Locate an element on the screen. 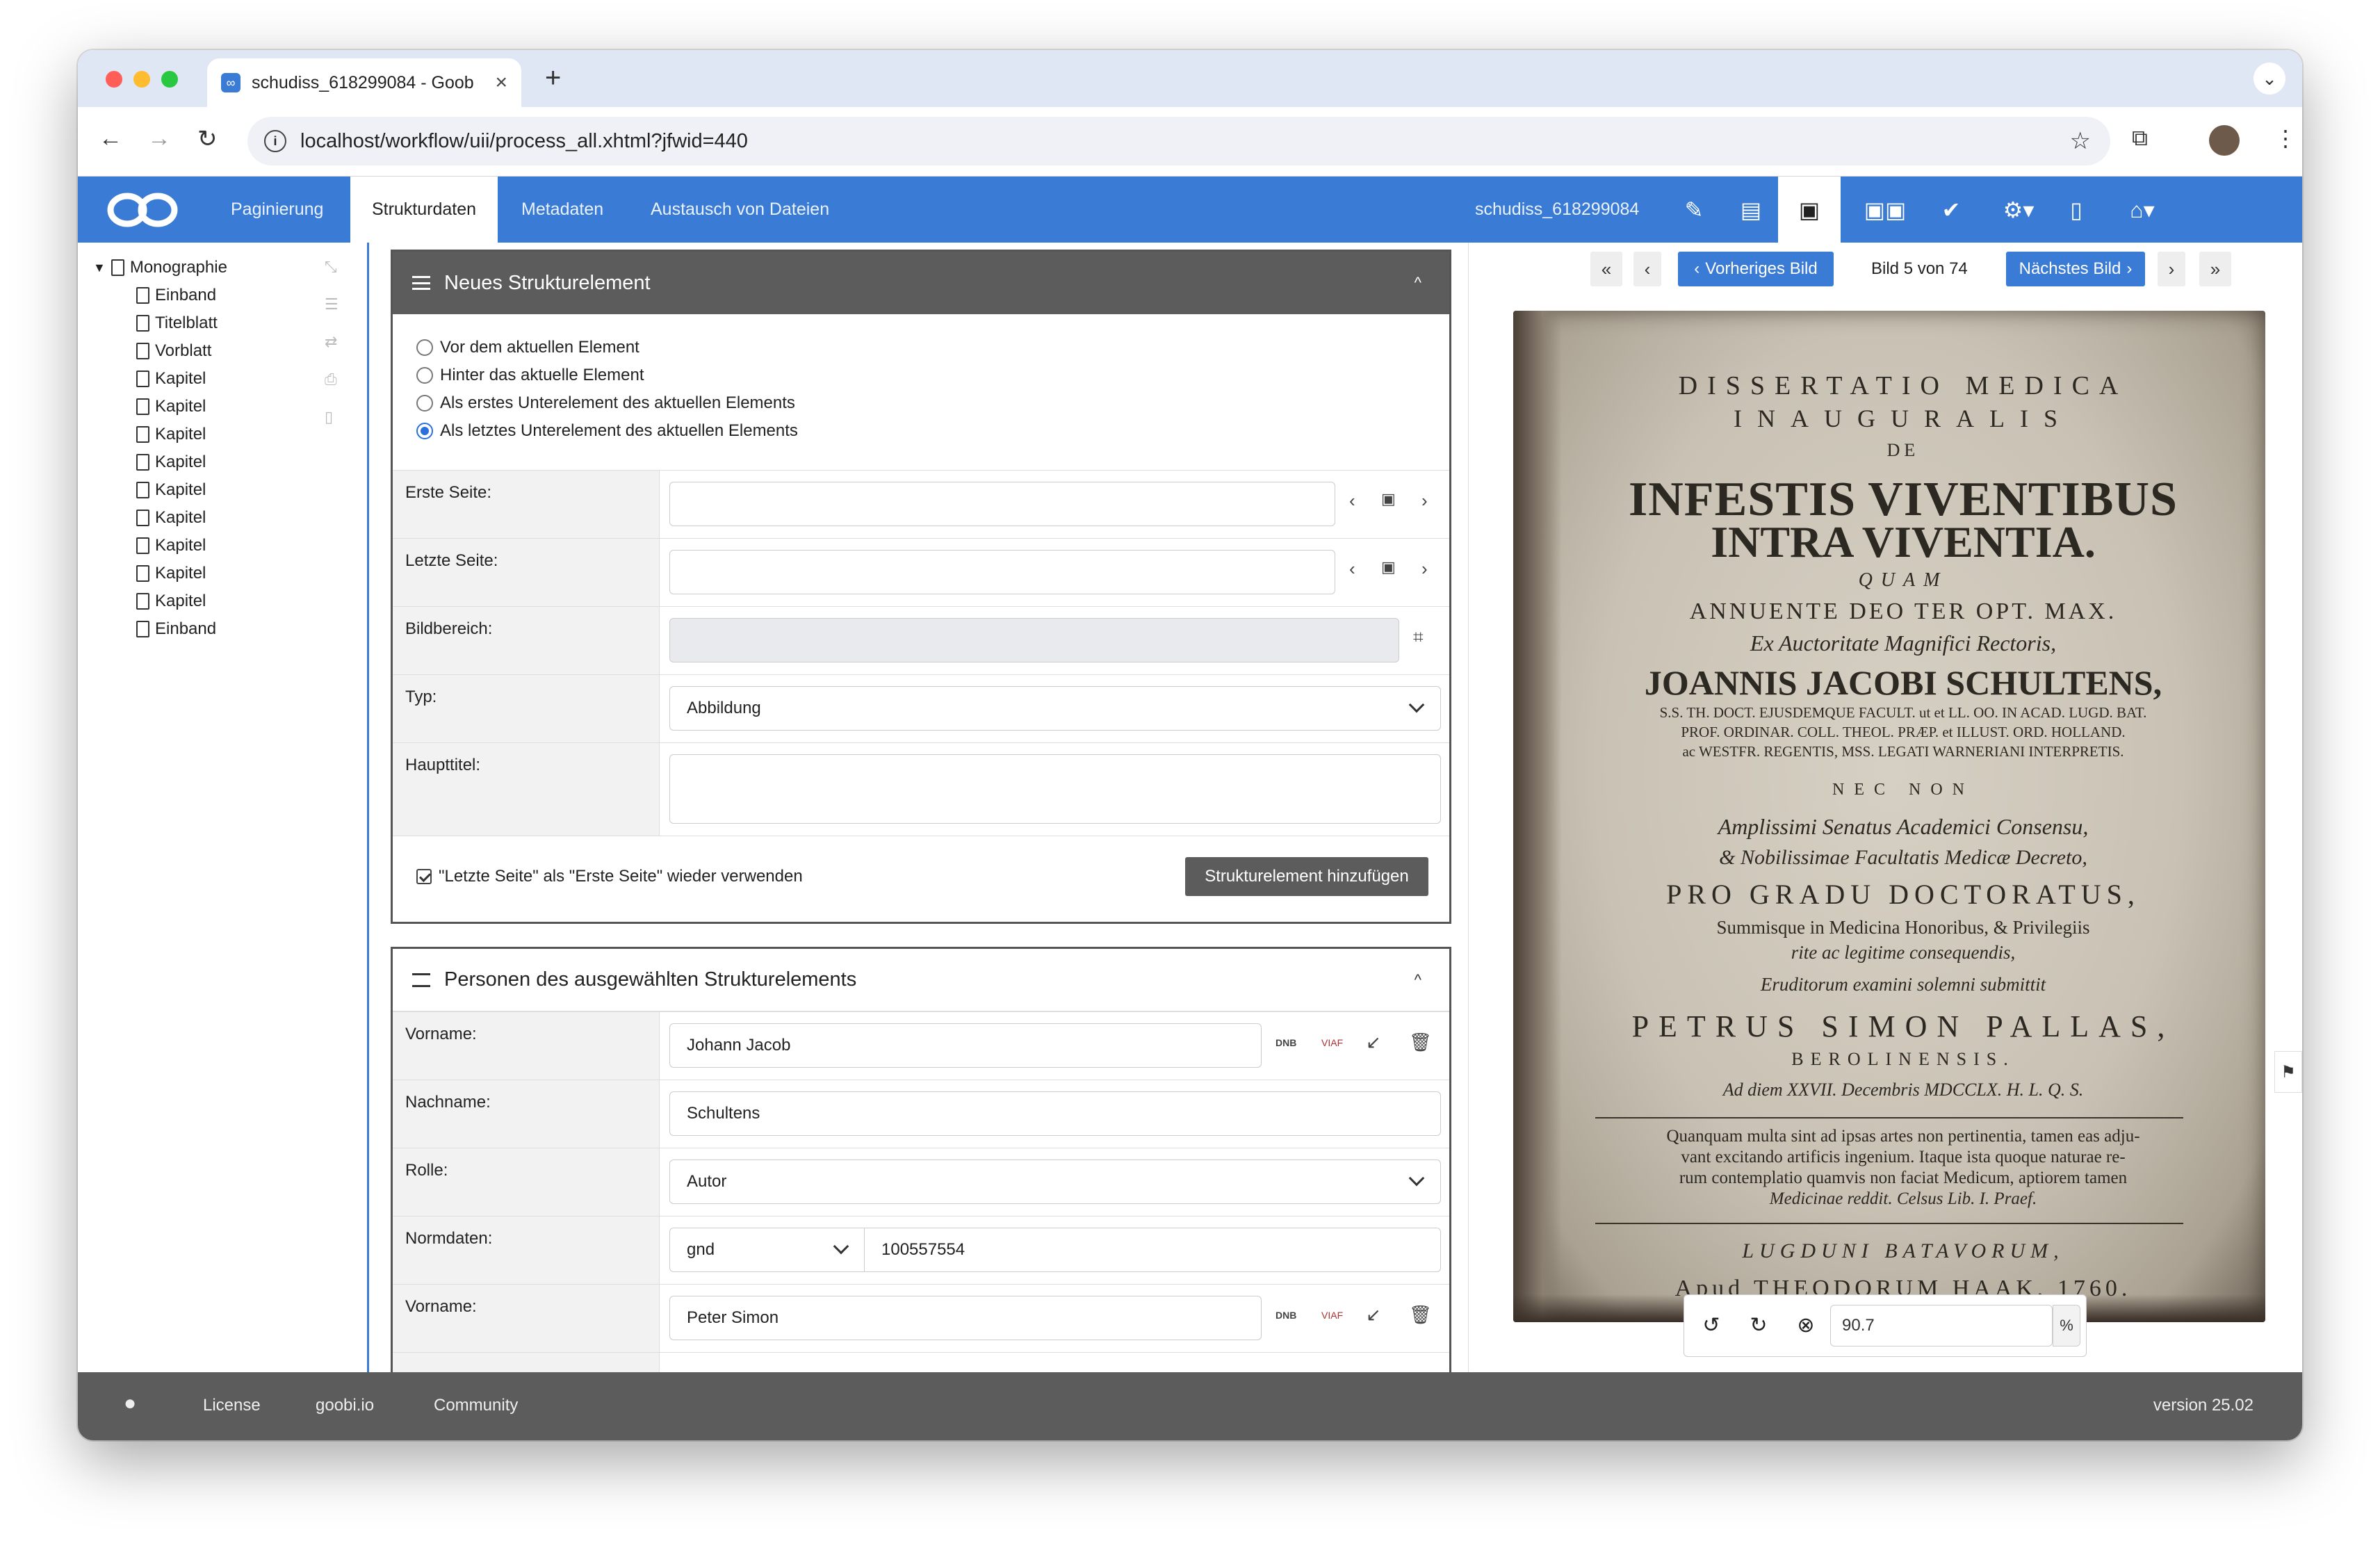 The height and width of the screenshot is (1546, 2380). rotate-left-icon: ↺ is located at coordinates (1711, 1325).